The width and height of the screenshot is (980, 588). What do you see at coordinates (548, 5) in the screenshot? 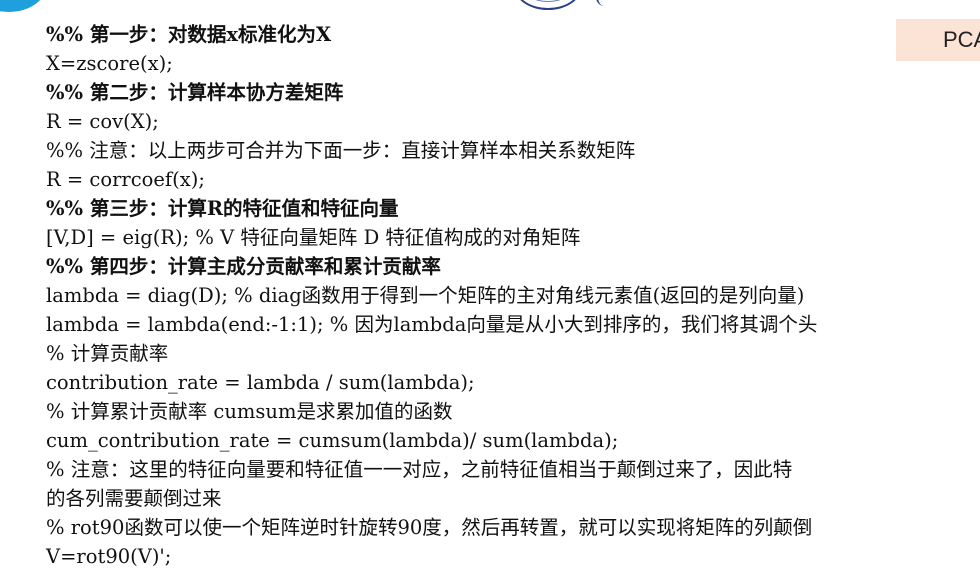
I see `university-seal-icon` at bounding box center [548, 5].